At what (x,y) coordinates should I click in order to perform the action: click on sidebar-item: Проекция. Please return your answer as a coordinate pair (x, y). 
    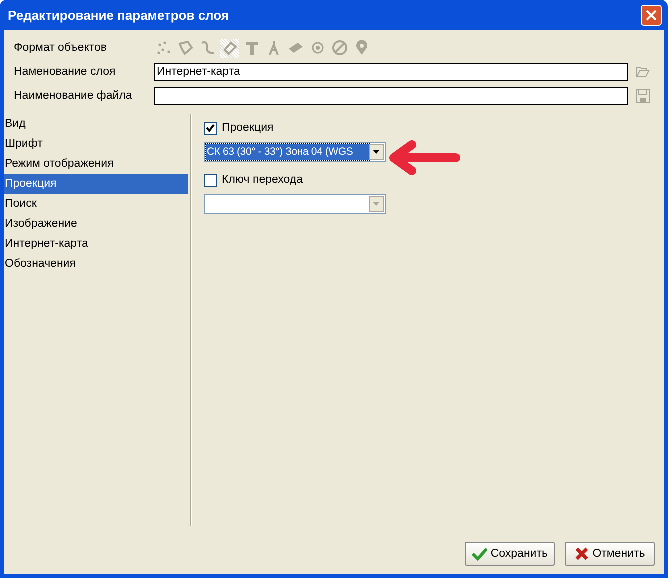
    Looking at the image, I should click on (96, 184).